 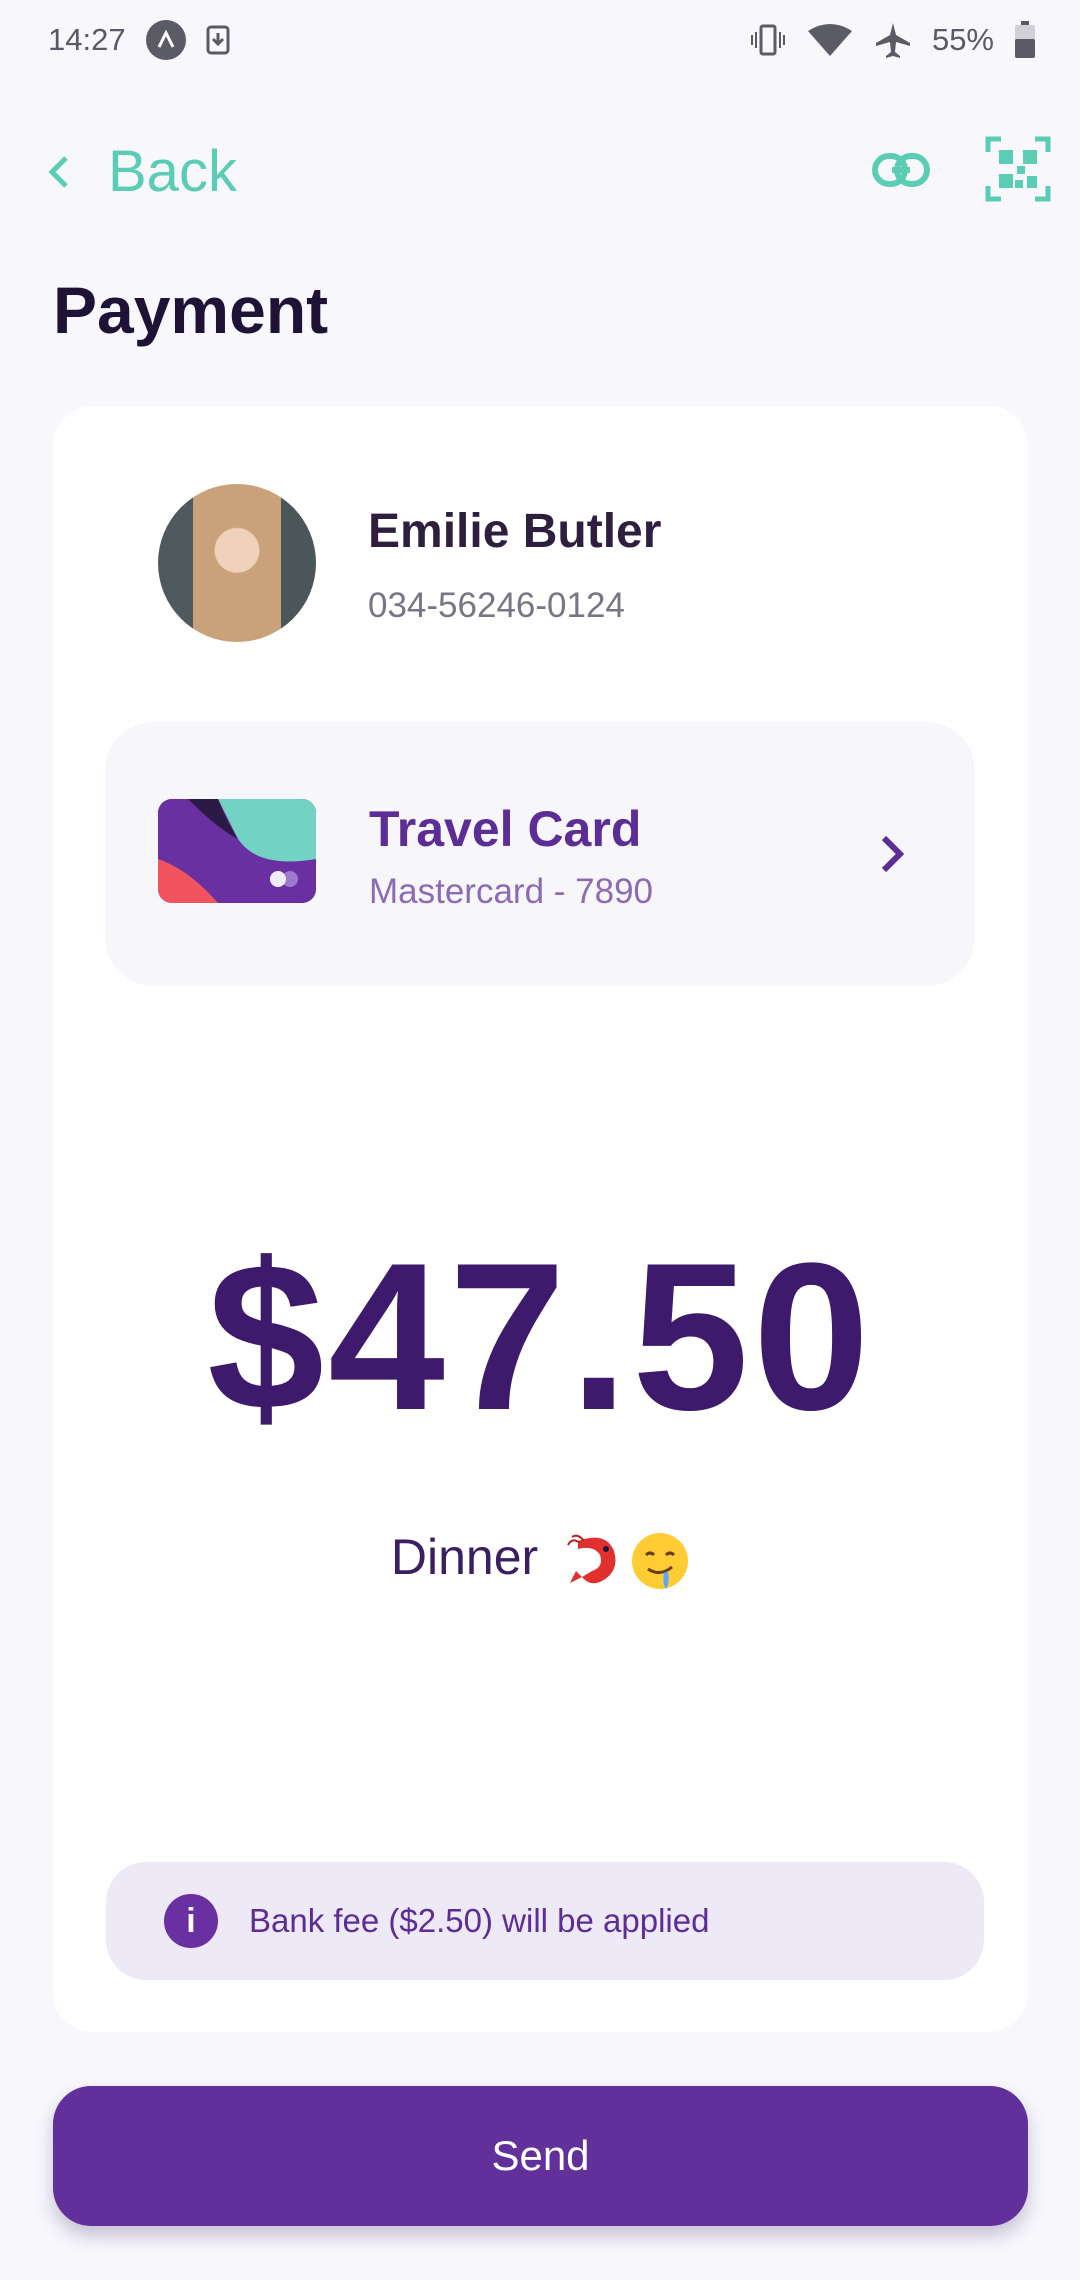 I want to click on send-button: Send, so click(x=540, y=2156).